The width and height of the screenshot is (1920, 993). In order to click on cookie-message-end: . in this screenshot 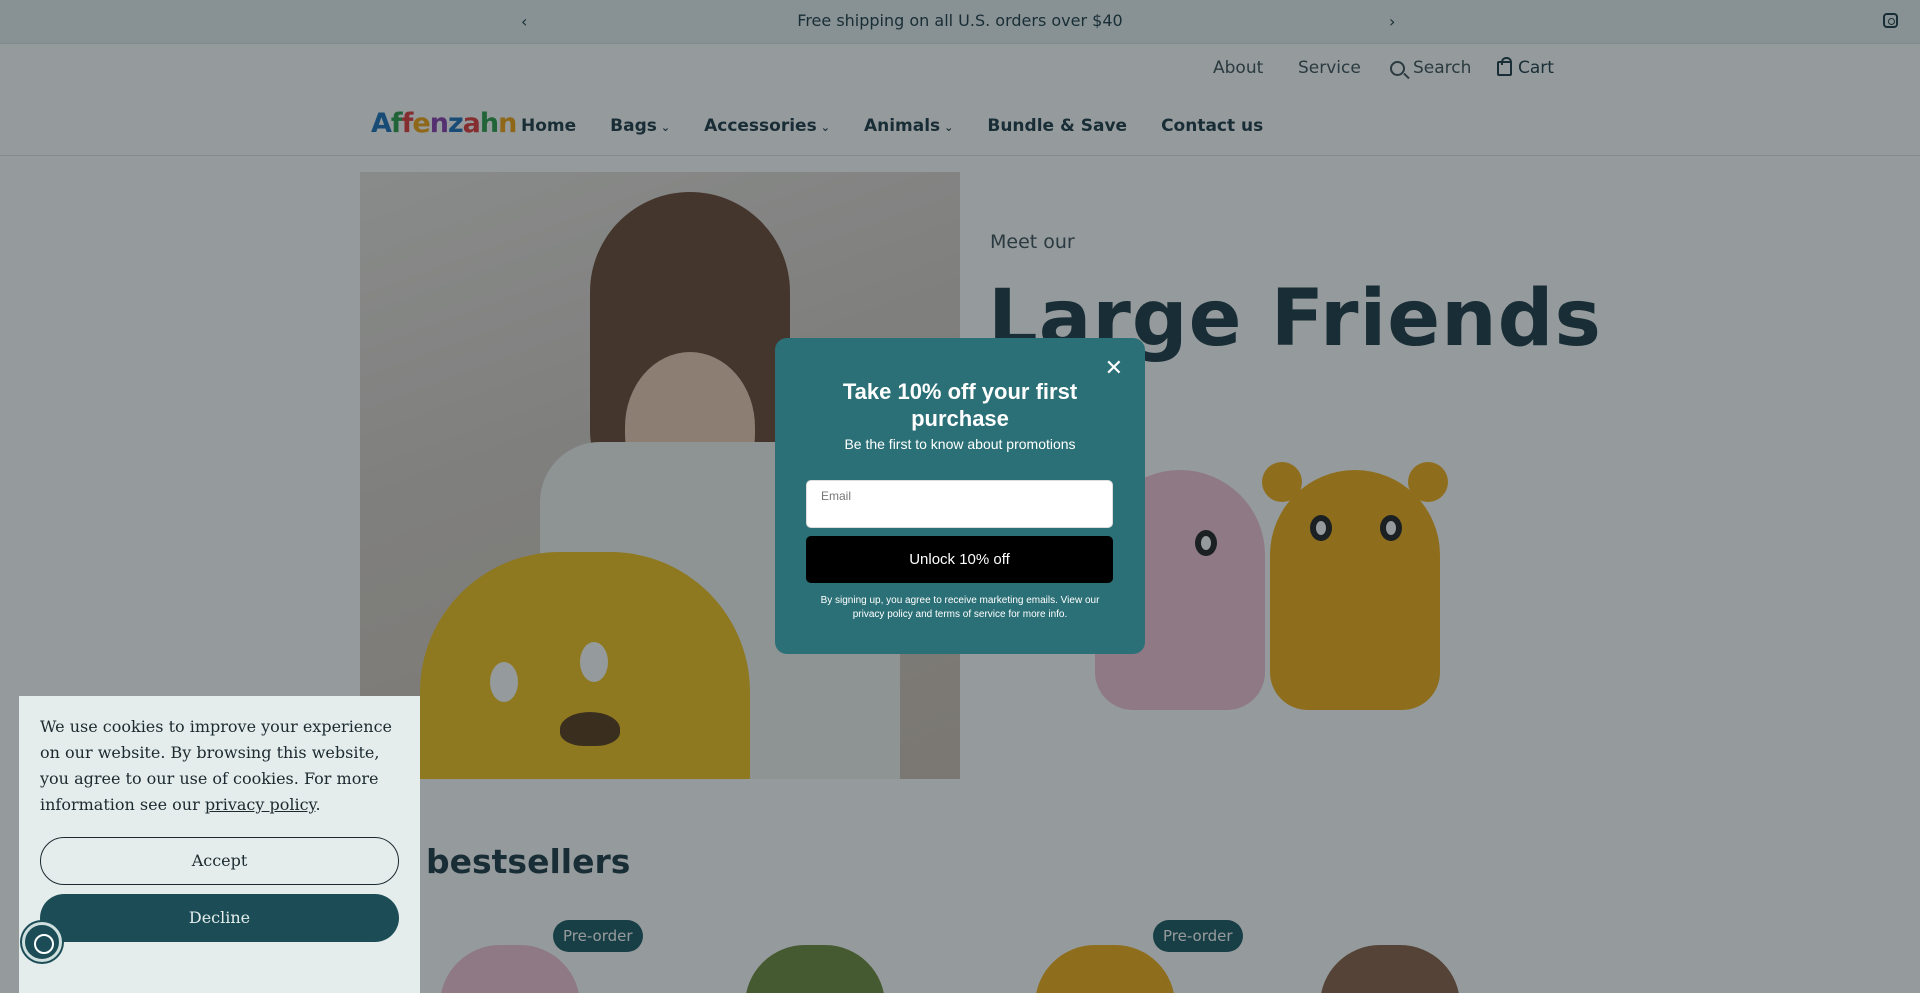, I will do `click(318, 804)`.